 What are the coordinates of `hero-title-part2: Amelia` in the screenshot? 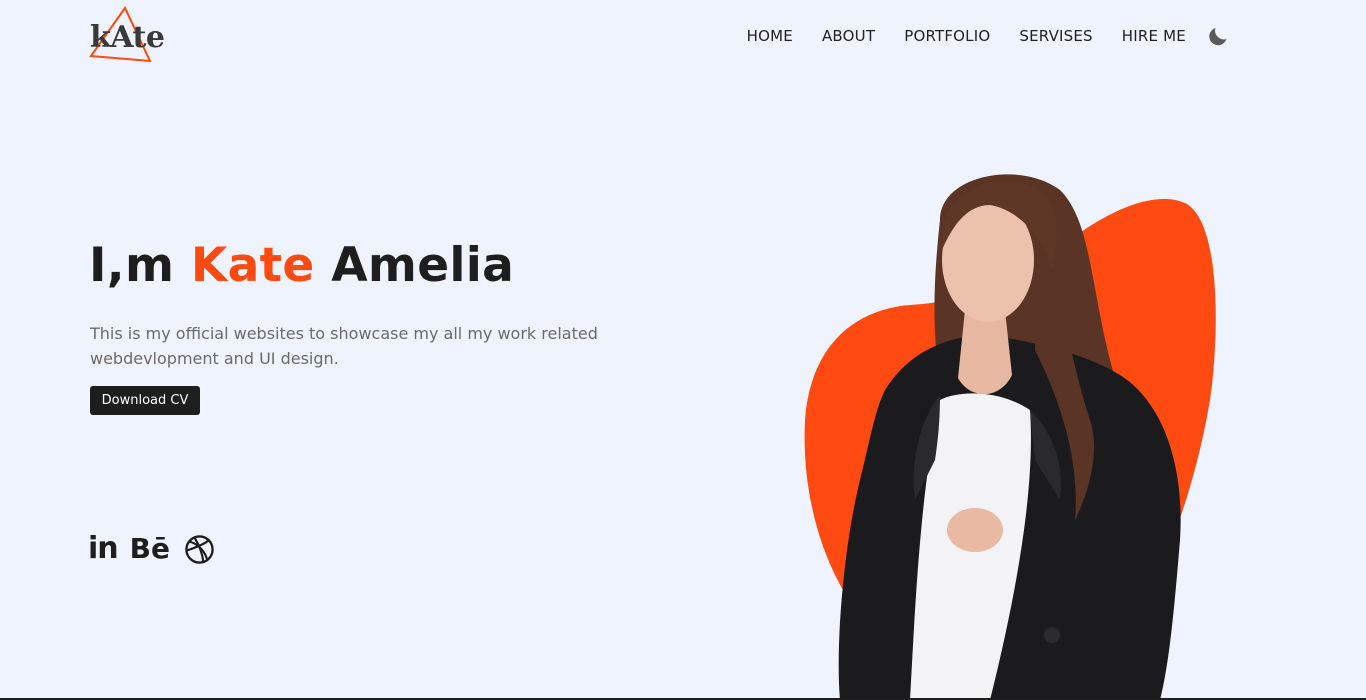 It's located at (414, 265).